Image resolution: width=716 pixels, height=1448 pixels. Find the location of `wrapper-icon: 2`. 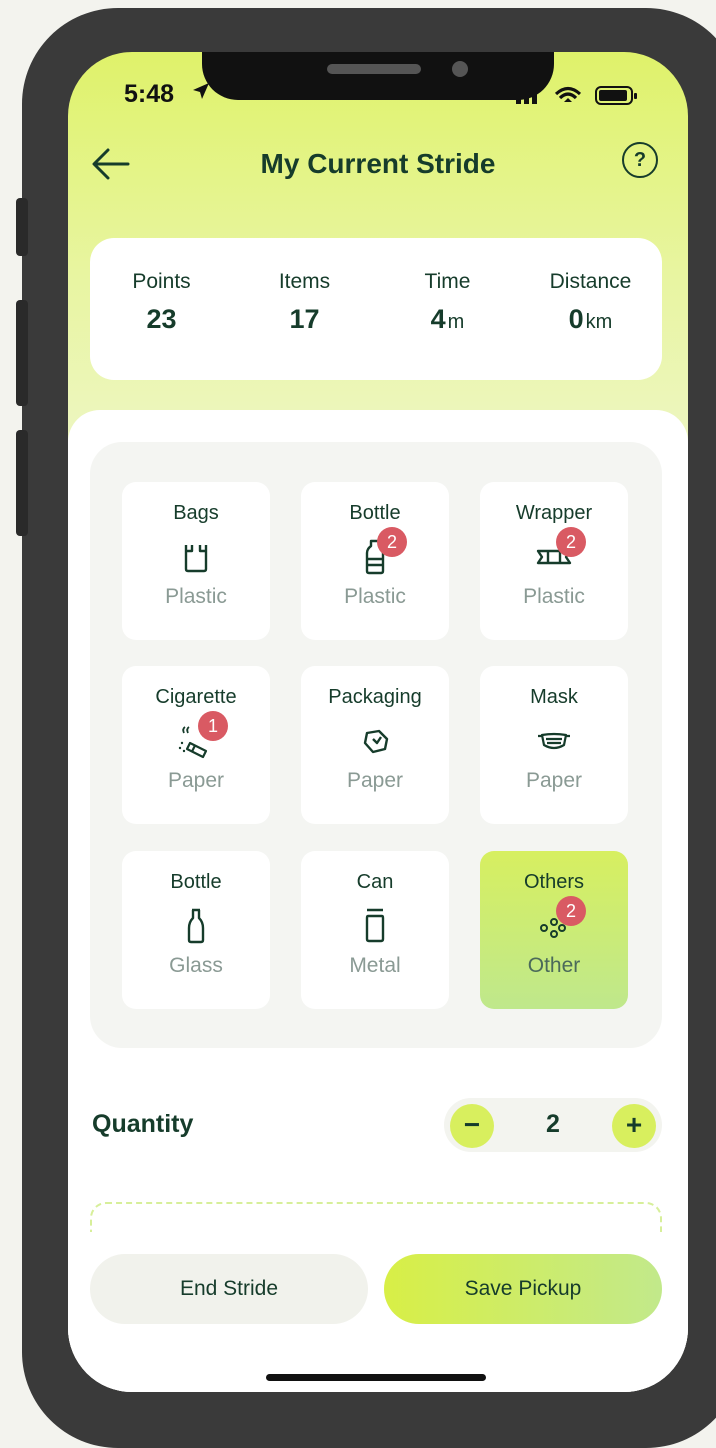

wrapper-icon: 2 is located at coordinates (560, 552).